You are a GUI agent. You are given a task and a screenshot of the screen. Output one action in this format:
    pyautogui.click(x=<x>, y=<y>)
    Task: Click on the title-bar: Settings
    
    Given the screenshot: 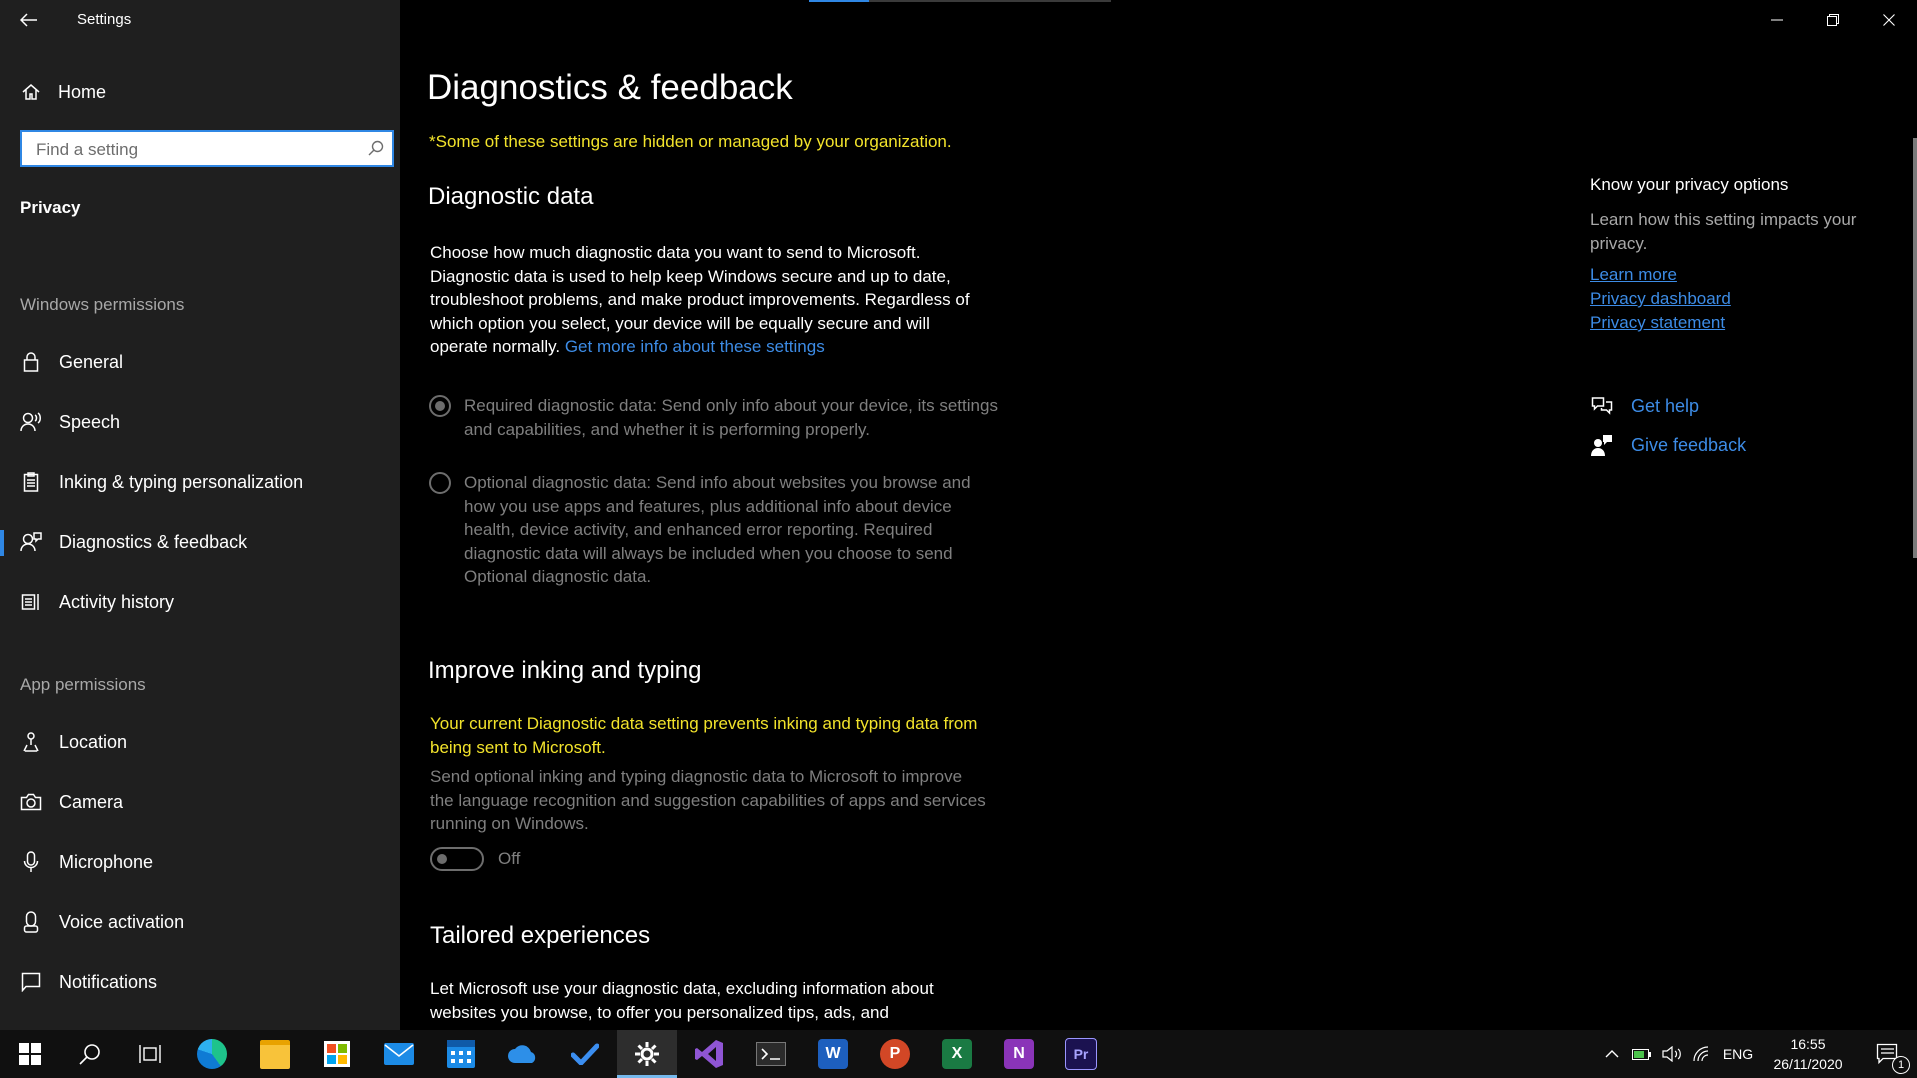 What is the action you would take?
    pyautogui.click(x=200, y=20)
    